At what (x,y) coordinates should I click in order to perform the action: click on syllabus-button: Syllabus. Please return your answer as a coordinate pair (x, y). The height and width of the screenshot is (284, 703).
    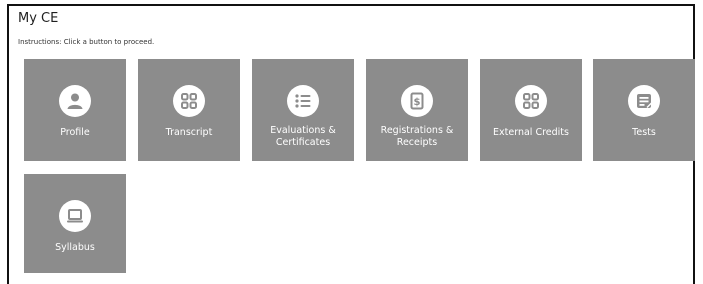
    Looking at the image, I should click on (75, 223).